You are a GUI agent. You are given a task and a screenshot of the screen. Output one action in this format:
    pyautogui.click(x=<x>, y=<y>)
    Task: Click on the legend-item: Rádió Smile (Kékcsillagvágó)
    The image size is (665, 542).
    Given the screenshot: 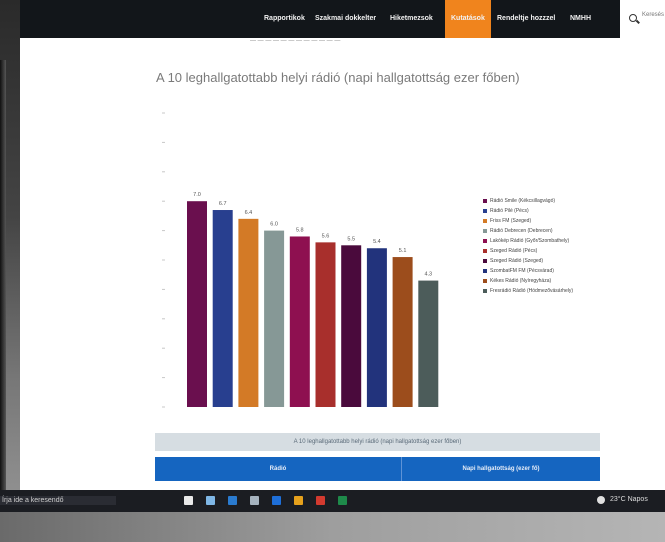 What is the action you would take?
    pyautogui.click(x=528, y=201)
    